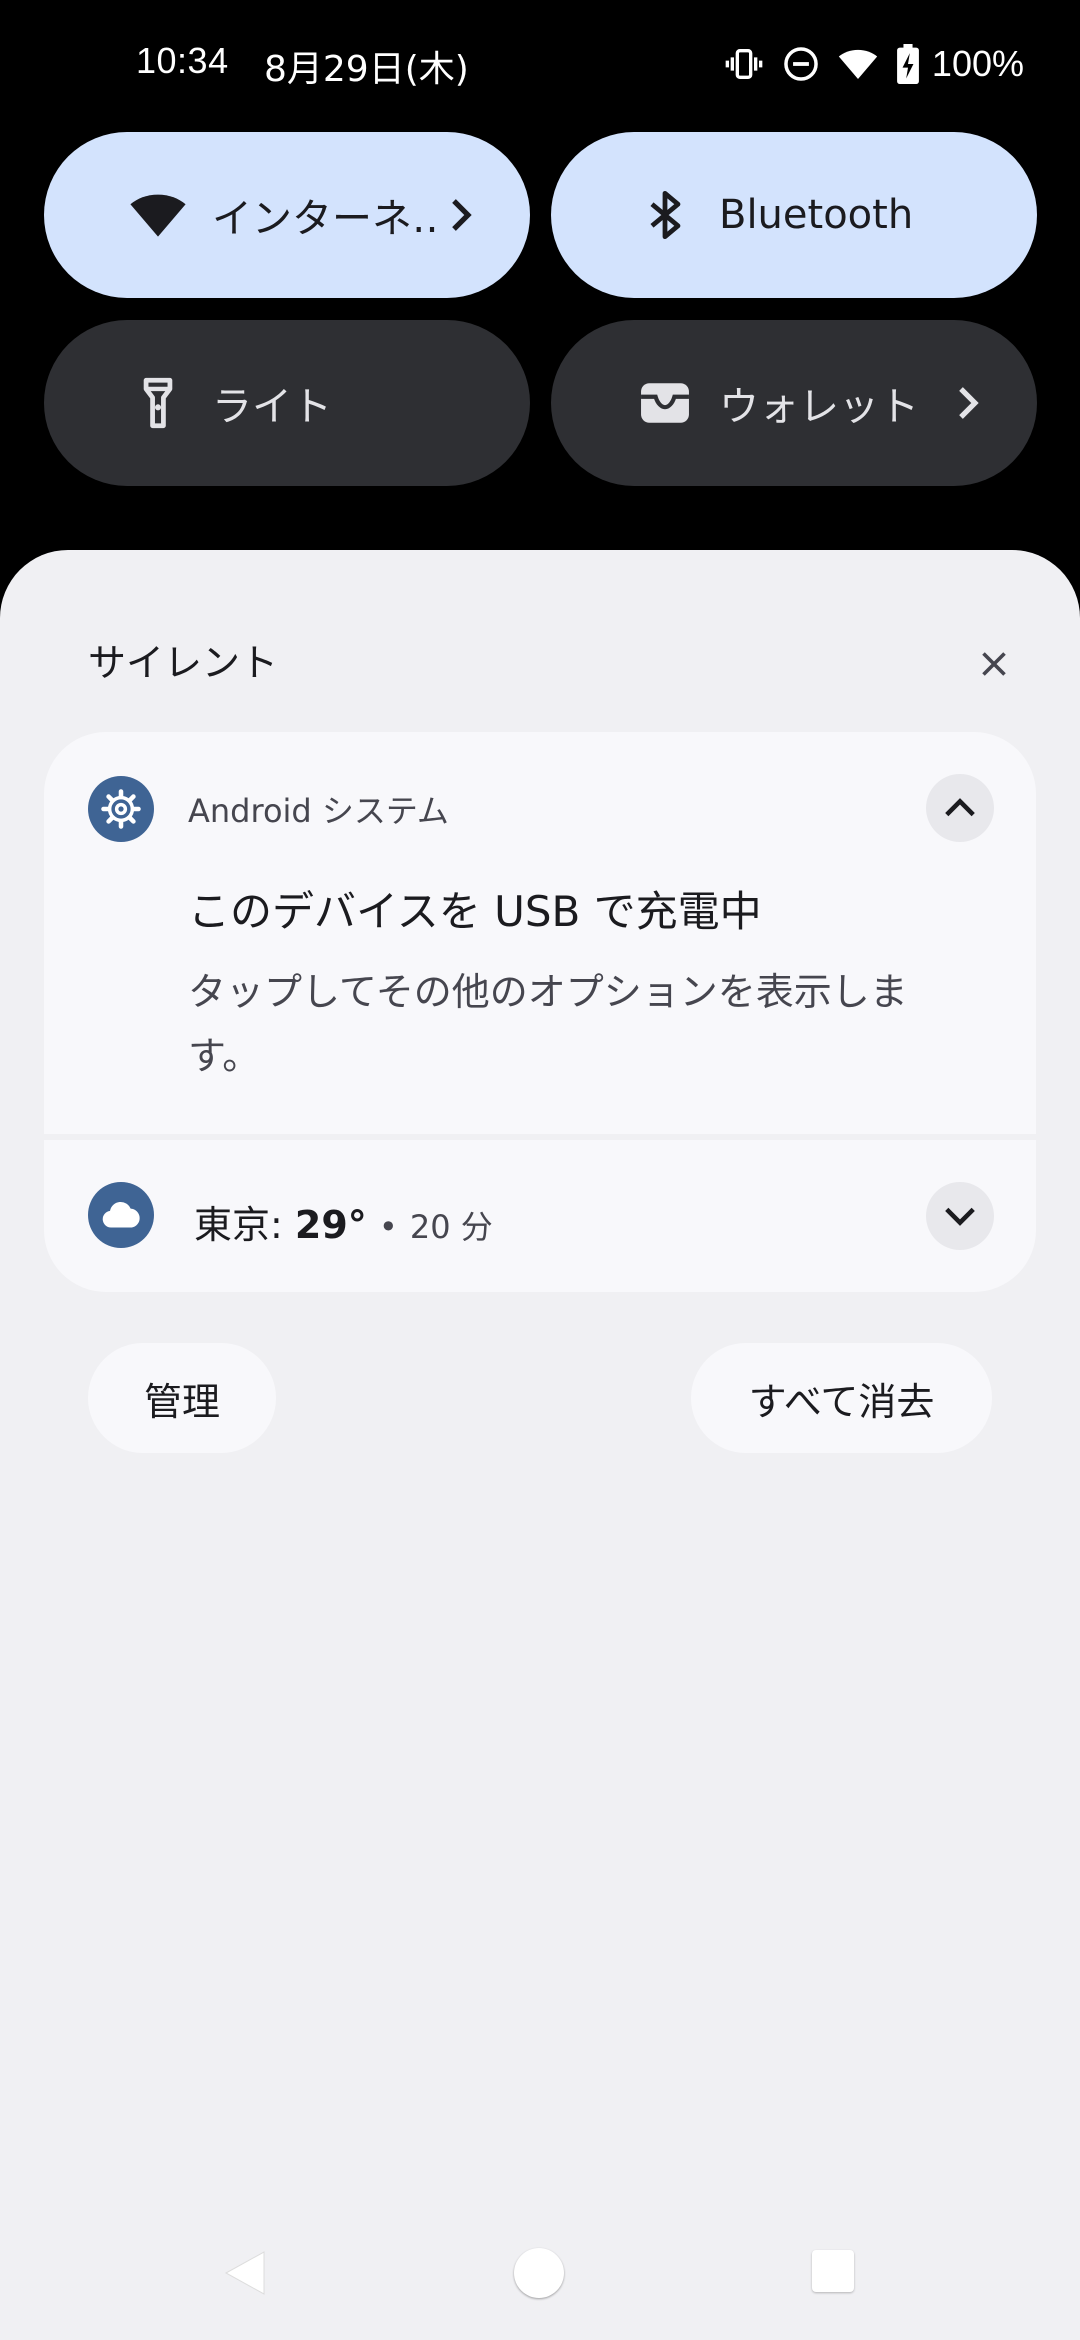  Describe the element at coordinates (977, 63) in the screenshot. I see `battery-percent: 100%` at that location.